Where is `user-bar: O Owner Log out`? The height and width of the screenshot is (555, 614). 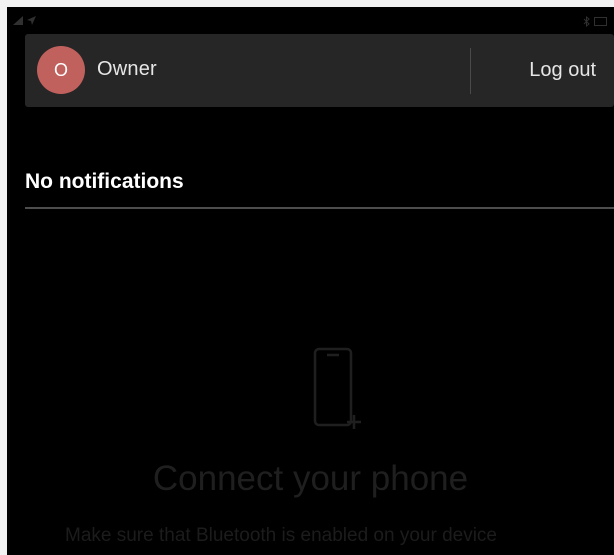
user-bar: O Owner Log out is located at coordinates (319, 70).